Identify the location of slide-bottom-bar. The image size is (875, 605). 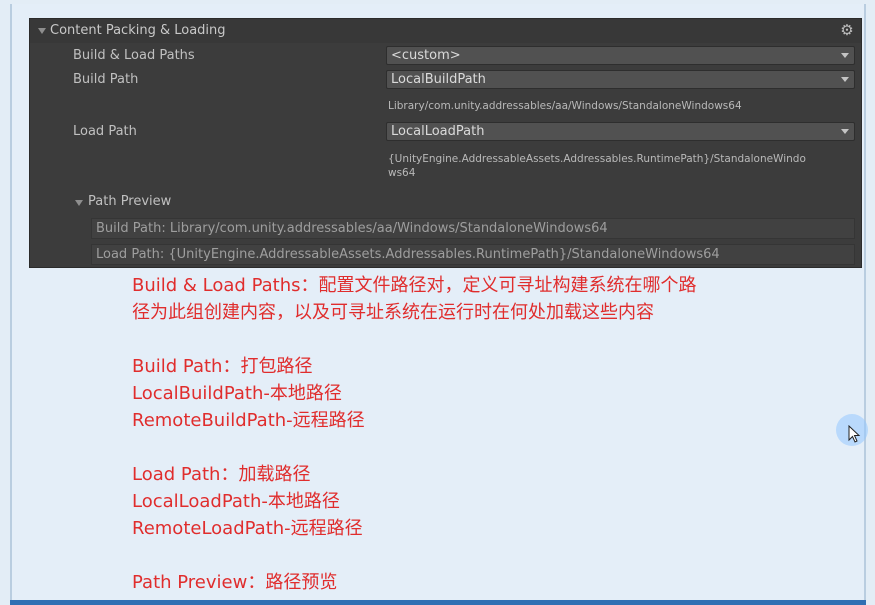
(438, 602).